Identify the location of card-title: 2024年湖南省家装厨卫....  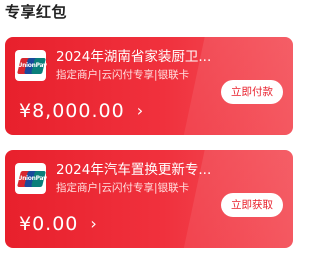
(134, 57).